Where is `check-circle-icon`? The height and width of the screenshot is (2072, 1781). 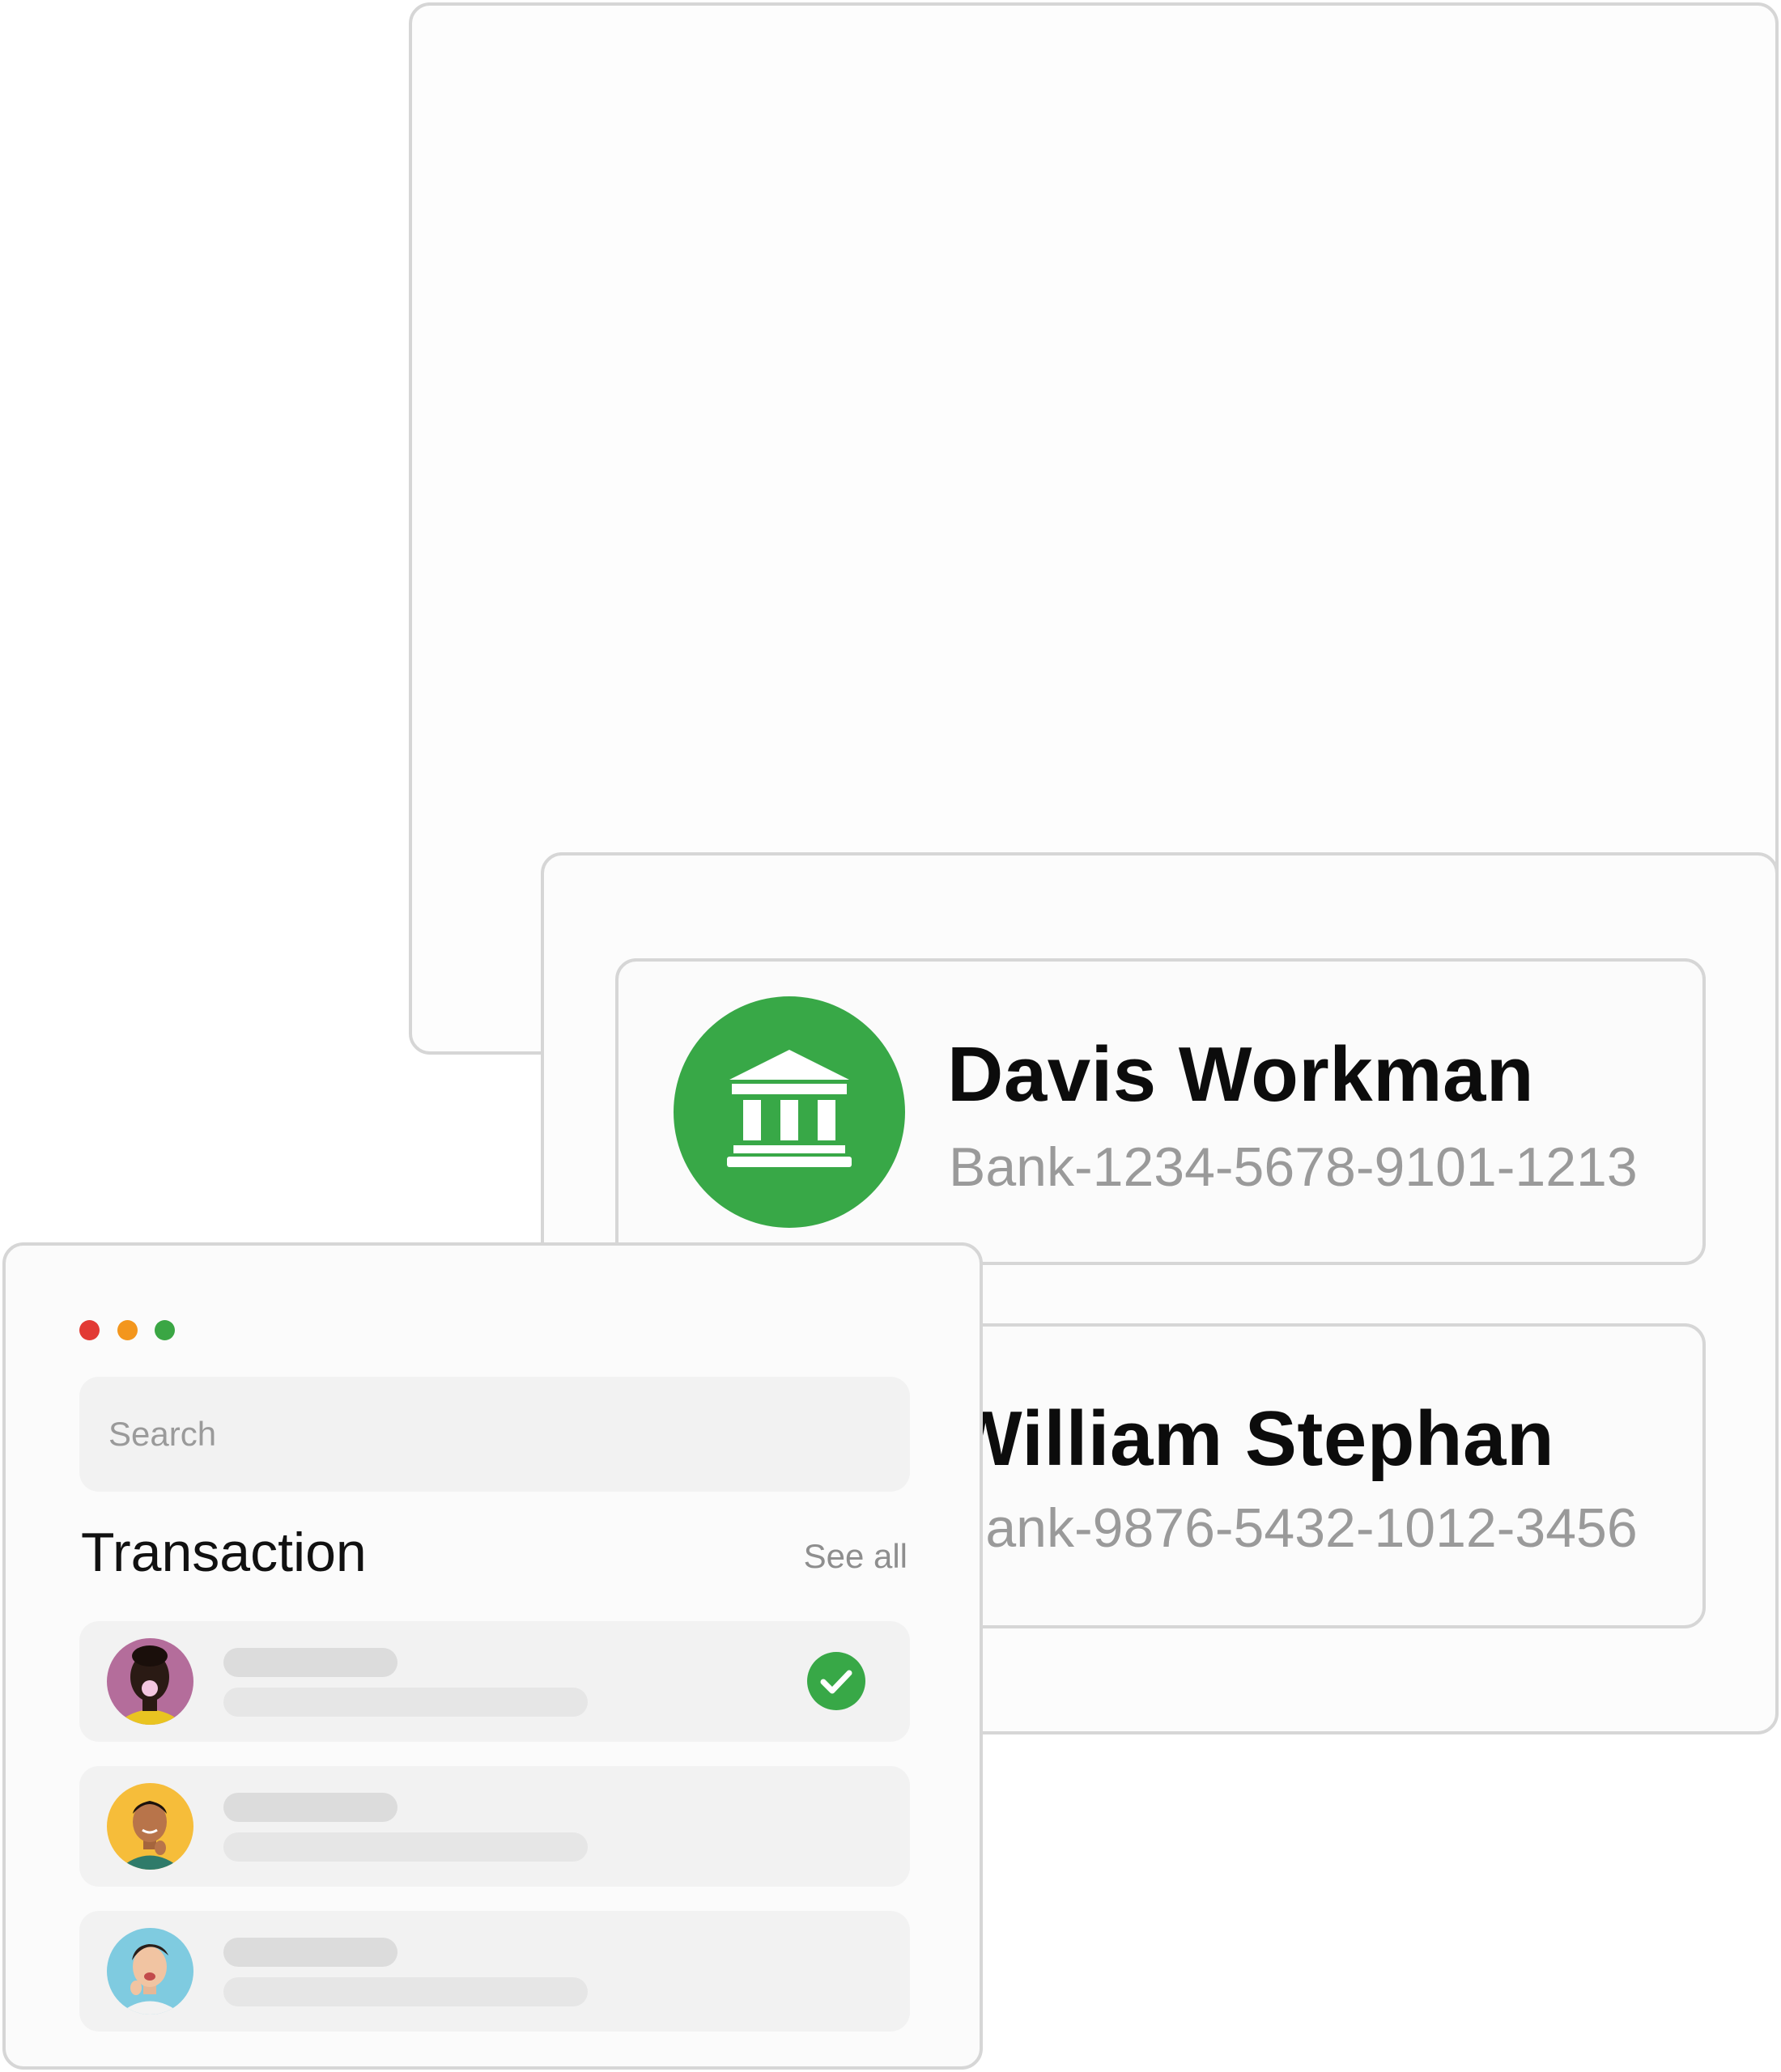
check-circle-icon is located at coordinates (836, 1681).